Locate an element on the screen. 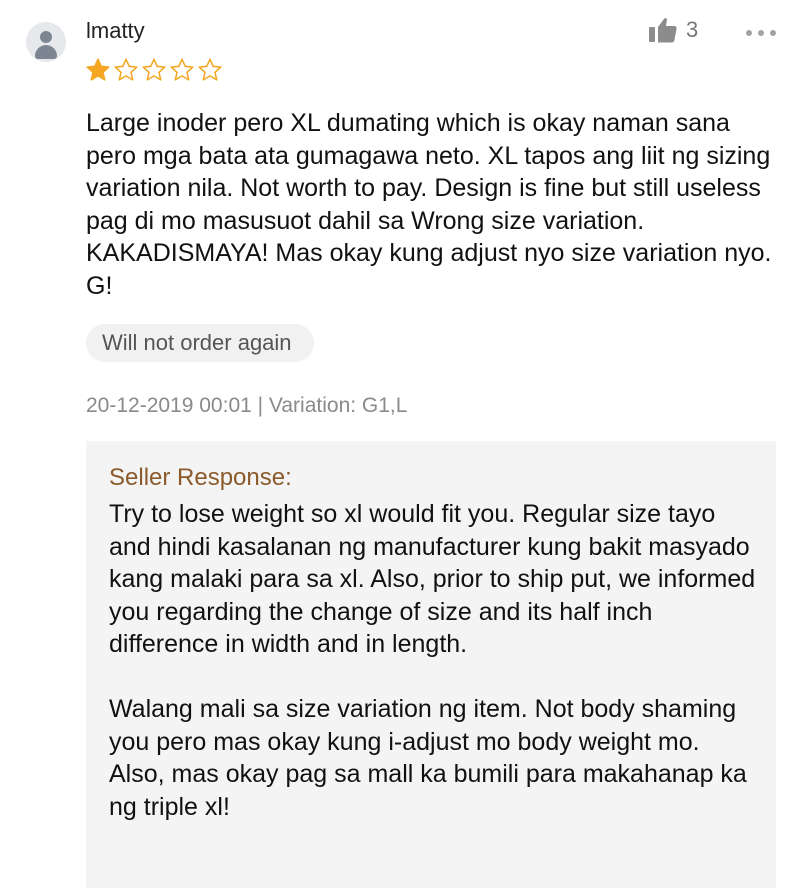 The image size is (800, 888). star-filled-icon is located at coordinates (98, 69).